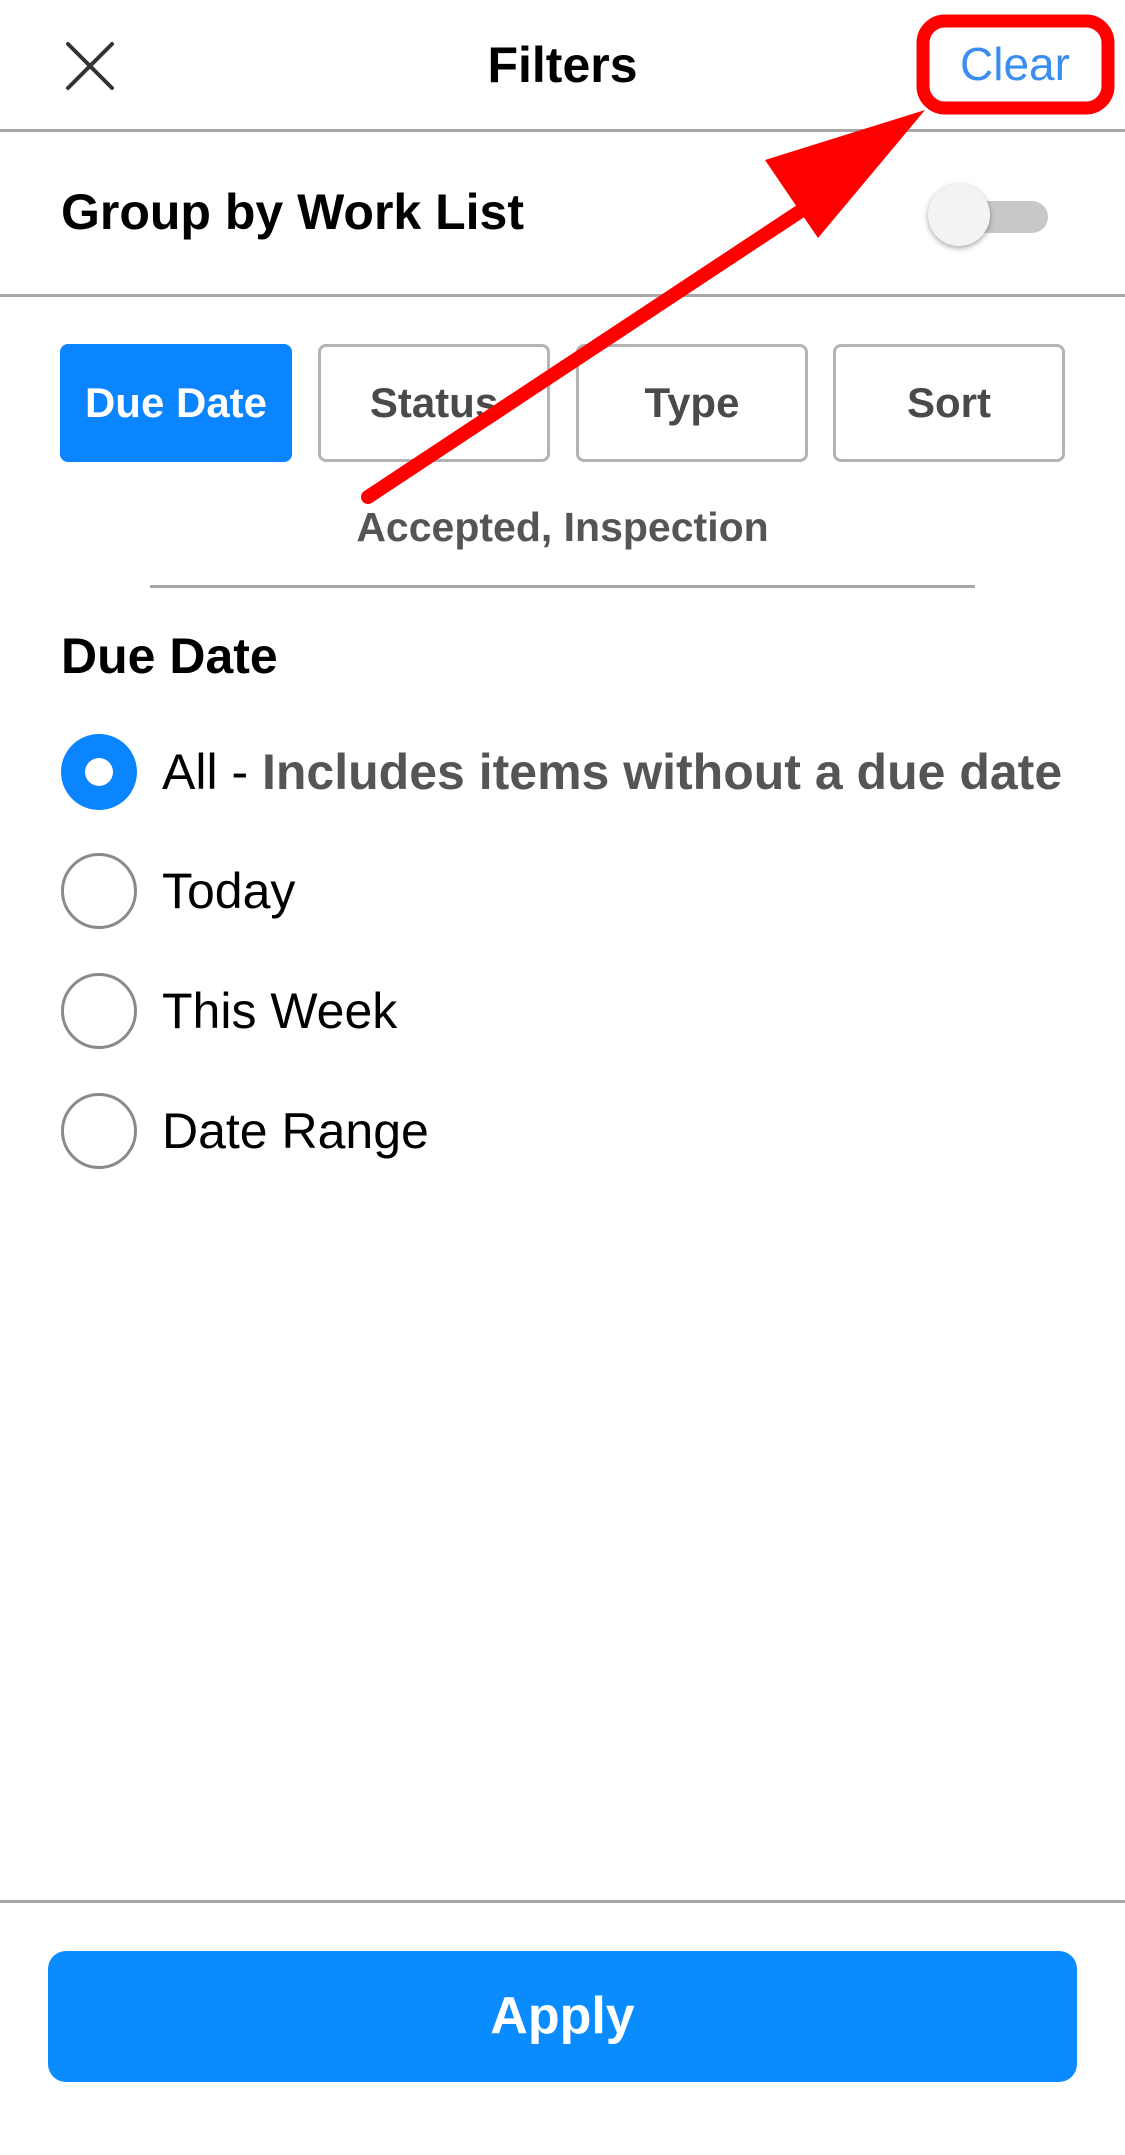 Image resolution: width=1125 pixels, height=2155 pixels. What do you see at coordinates (562, 66) in the screenshot?
I see `header-bar: Filters Clear` at bounding box center [562, 66].